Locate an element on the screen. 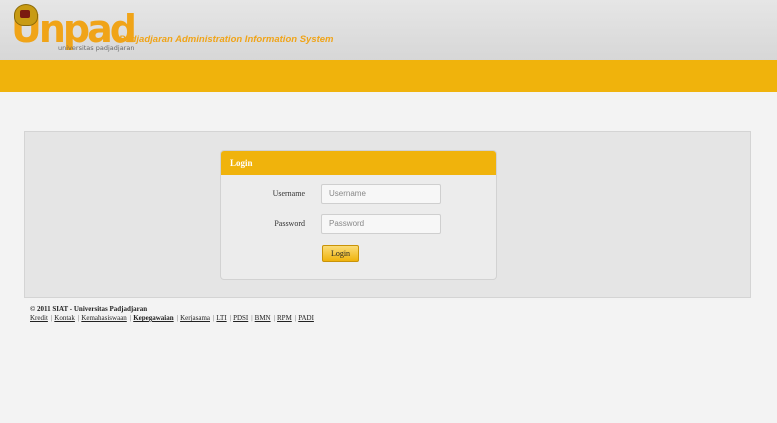 This screenshot has width=777, height=423. login-button: Login is located at coordinates (340, 253).